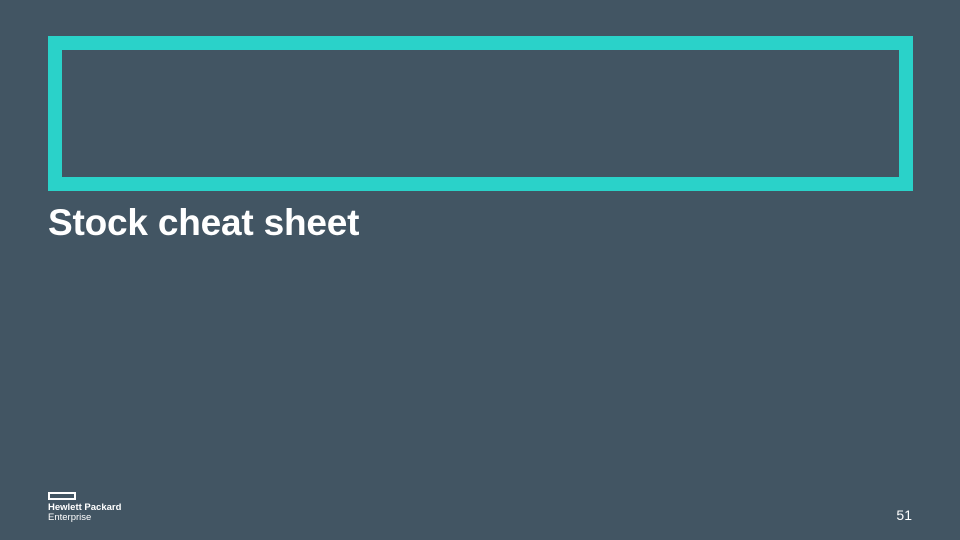  I want to click on hpe-logo-text: Hewlett Packard Enterprise, so click(84, 513).